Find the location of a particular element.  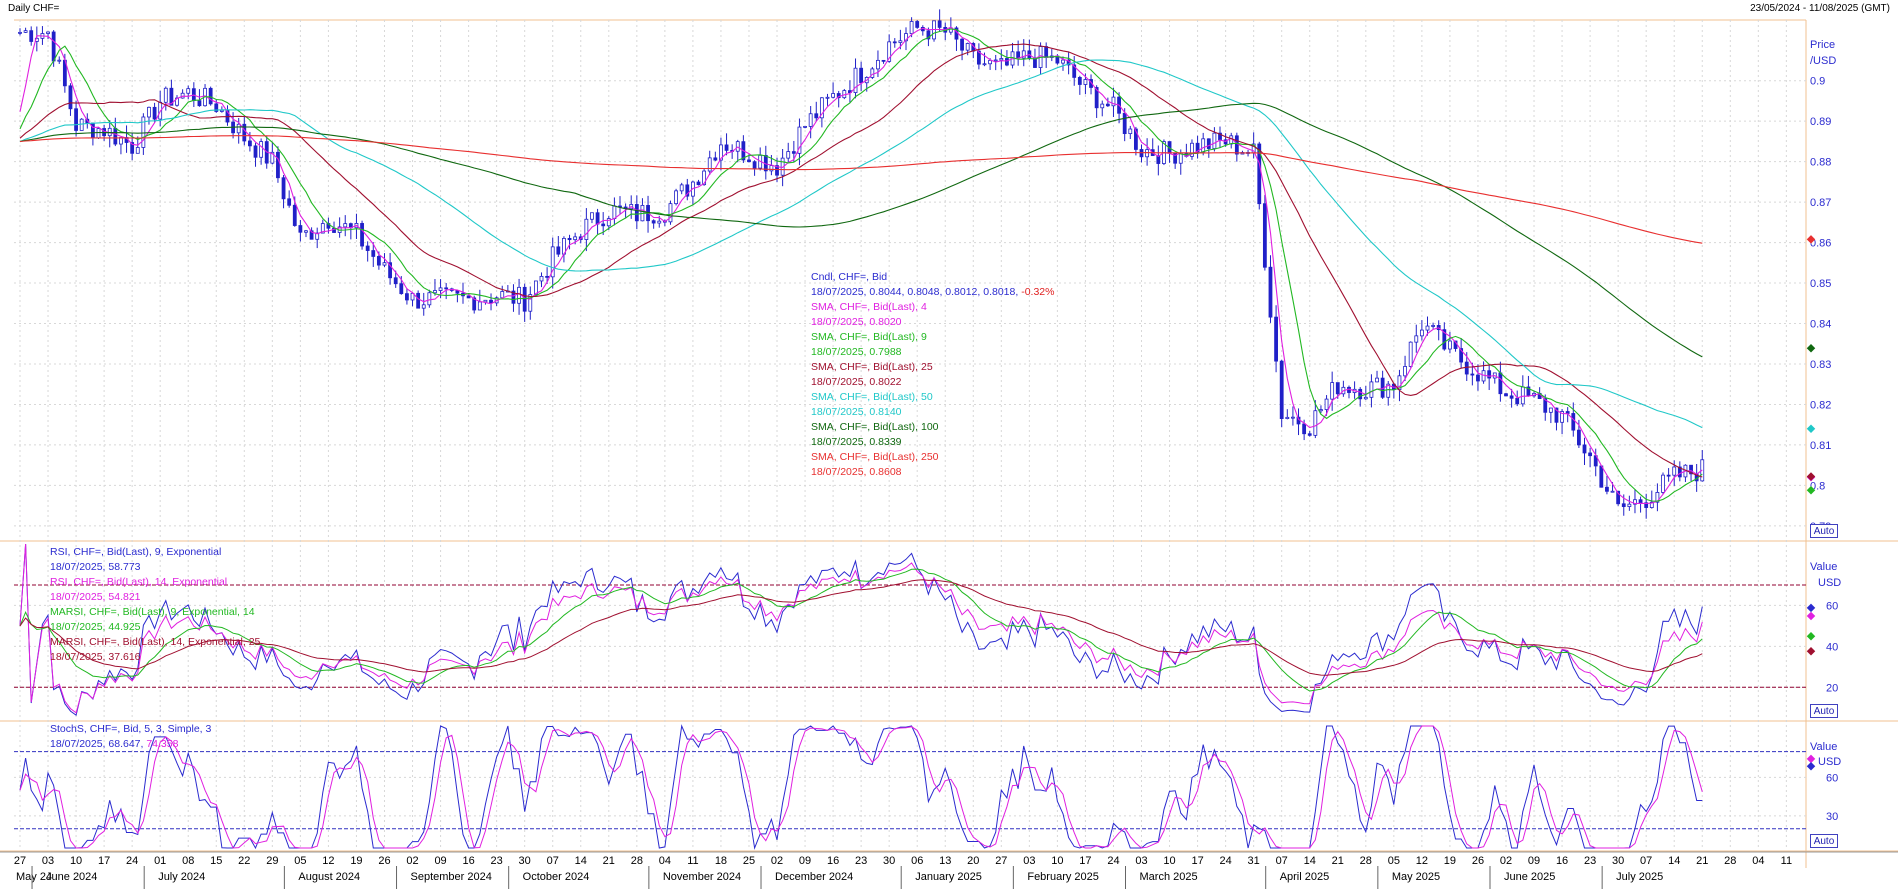

rsi-tick-label: 40 is located at coordinates (1832, 647).